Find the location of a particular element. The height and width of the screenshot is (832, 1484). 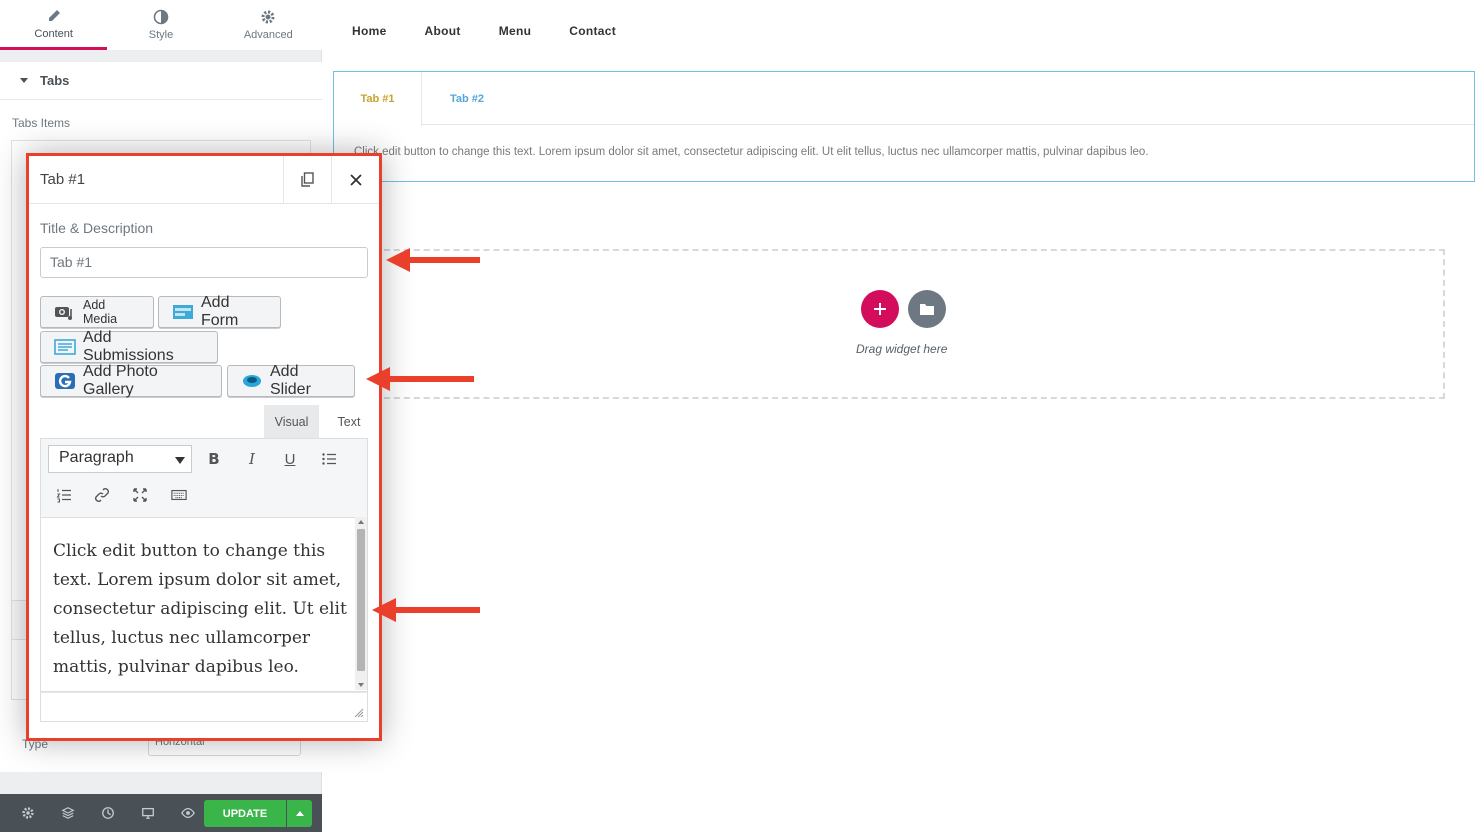

responsive-button is located at coordinates (148, 813).